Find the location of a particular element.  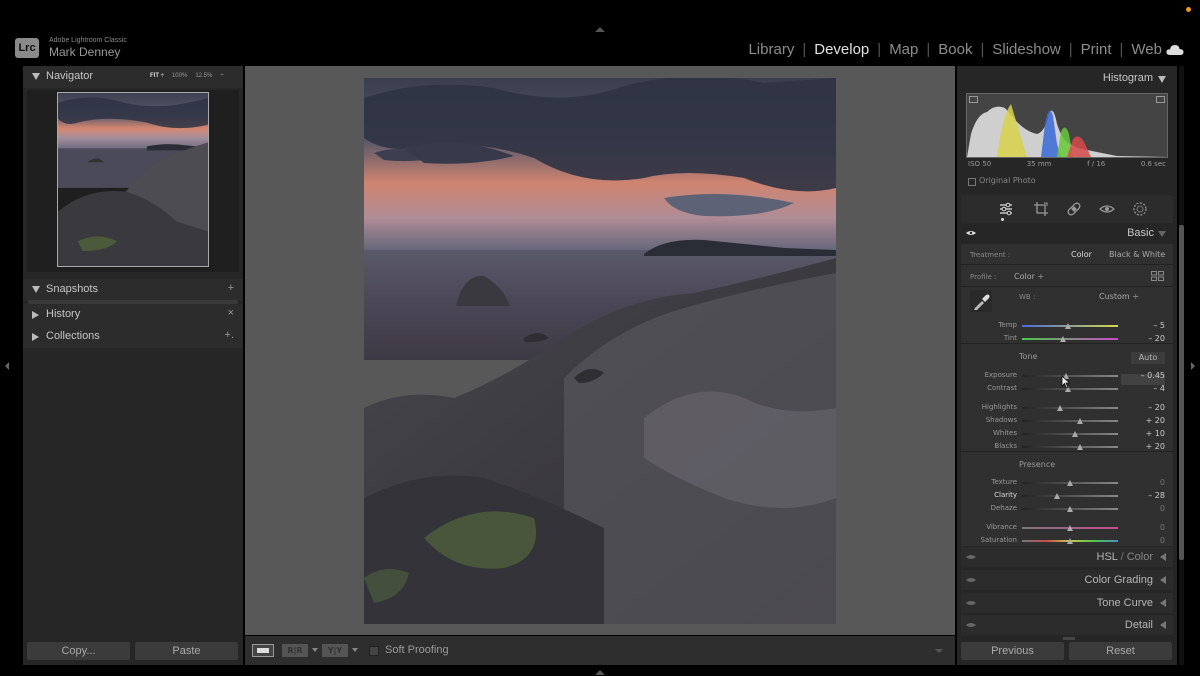

zoom-fit: FIT ÷ is located at coordinates (157, 76).